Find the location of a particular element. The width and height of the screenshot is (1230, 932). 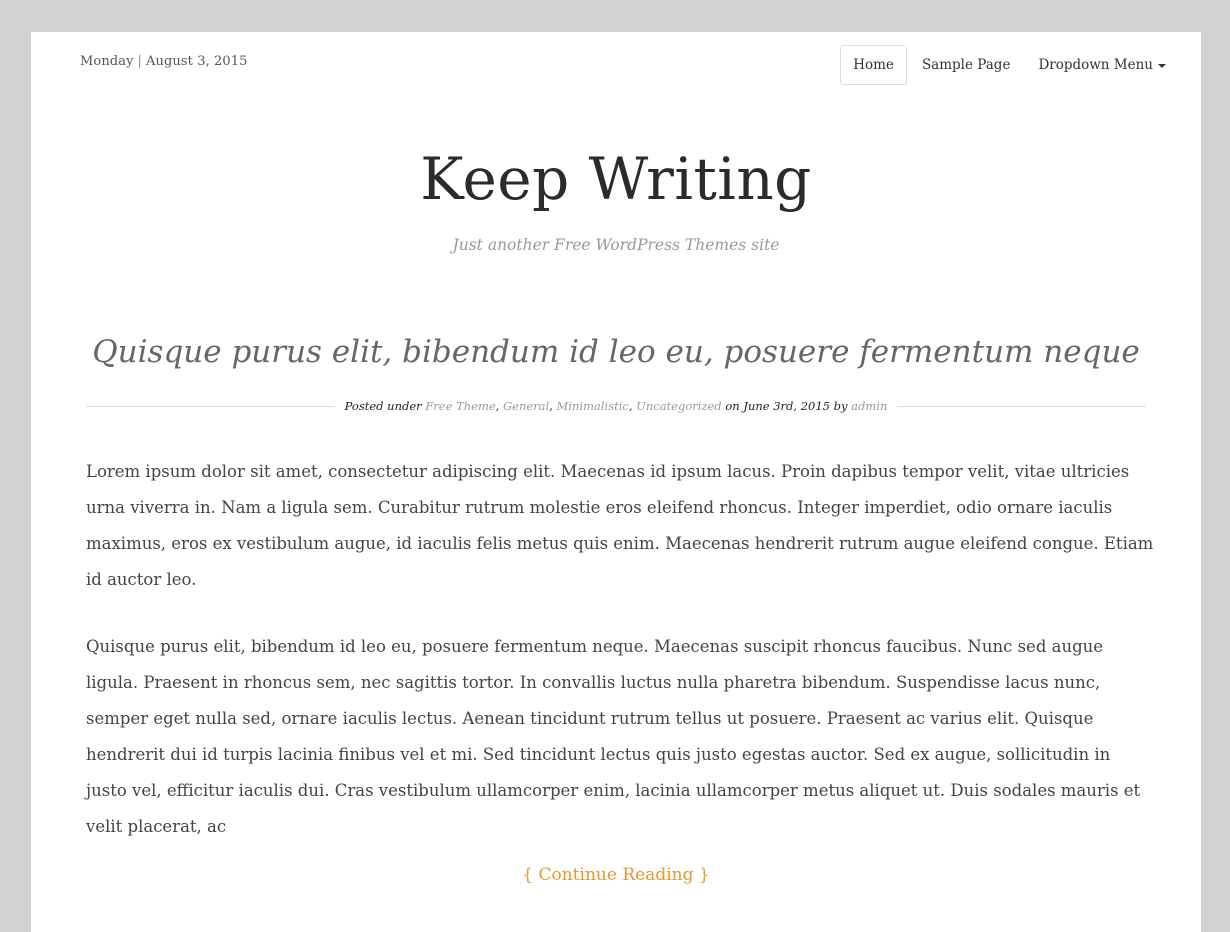

nav-item-home: Home is located at coordinates (873, 65).